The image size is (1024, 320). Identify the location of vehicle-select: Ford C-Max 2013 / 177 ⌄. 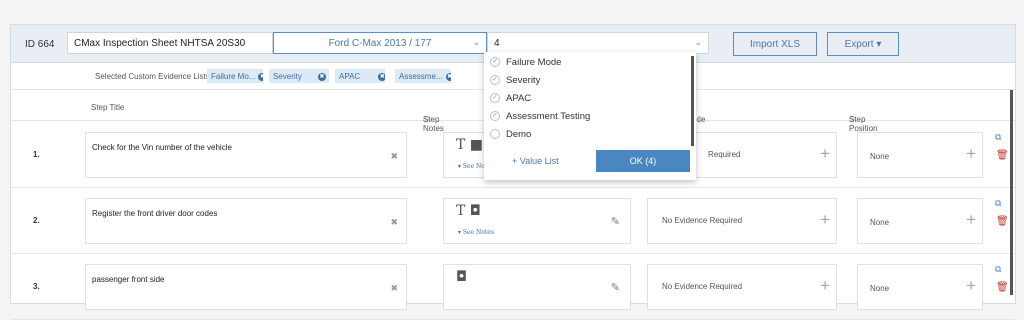
(380, 43).